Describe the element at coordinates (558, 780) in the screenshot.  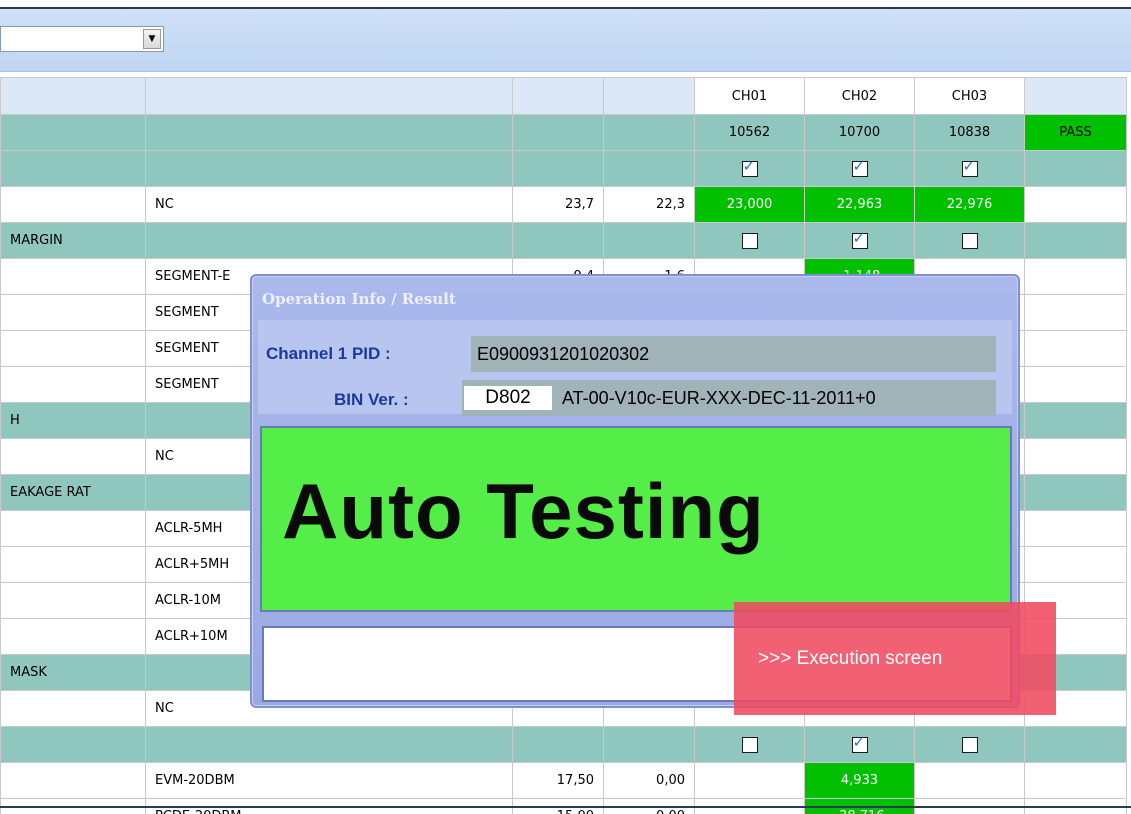
I see `item-min: 17,50` at that location.